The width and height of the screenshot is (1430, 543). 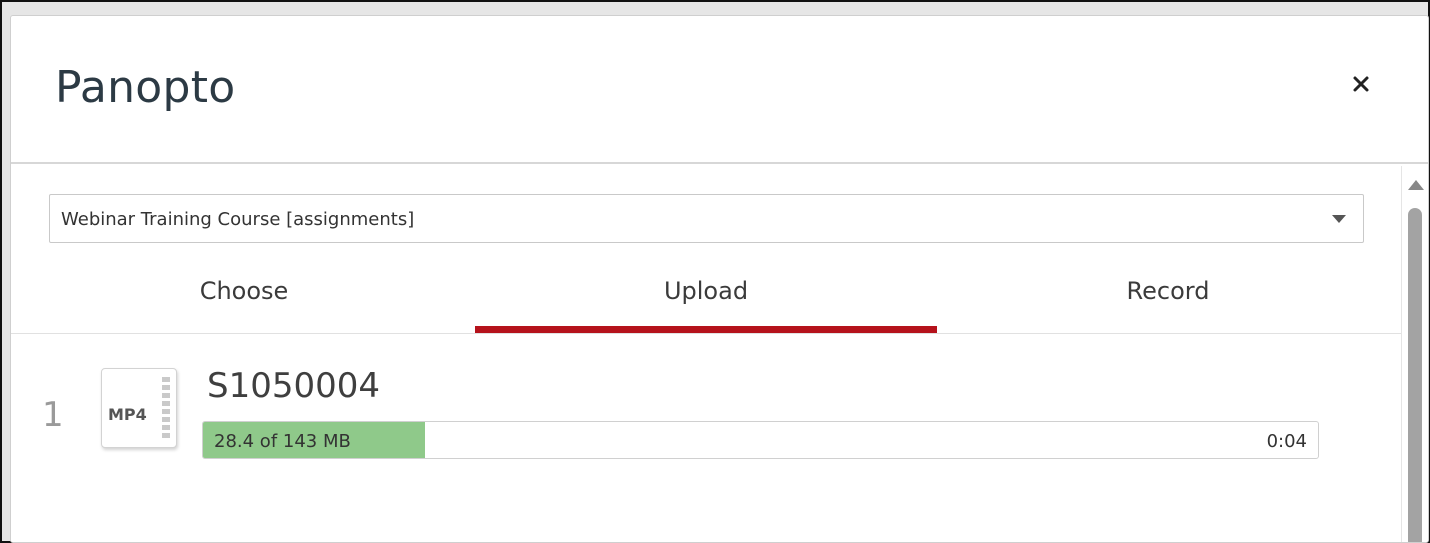 I want to click on tab-record: Record, so click(x=1168, y=296).